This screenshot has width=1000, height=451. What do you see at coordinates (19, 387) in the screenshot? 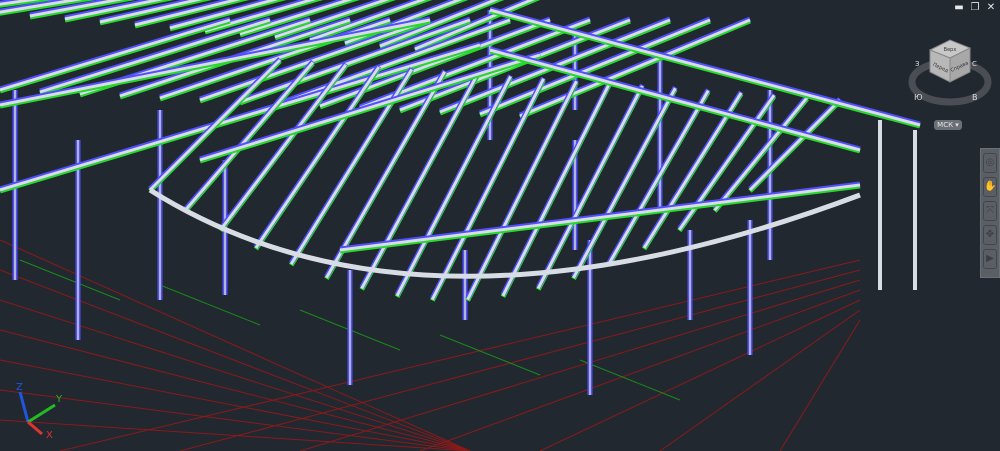
I see `ucs-z-label: Z` at bounding box center [19, 387].